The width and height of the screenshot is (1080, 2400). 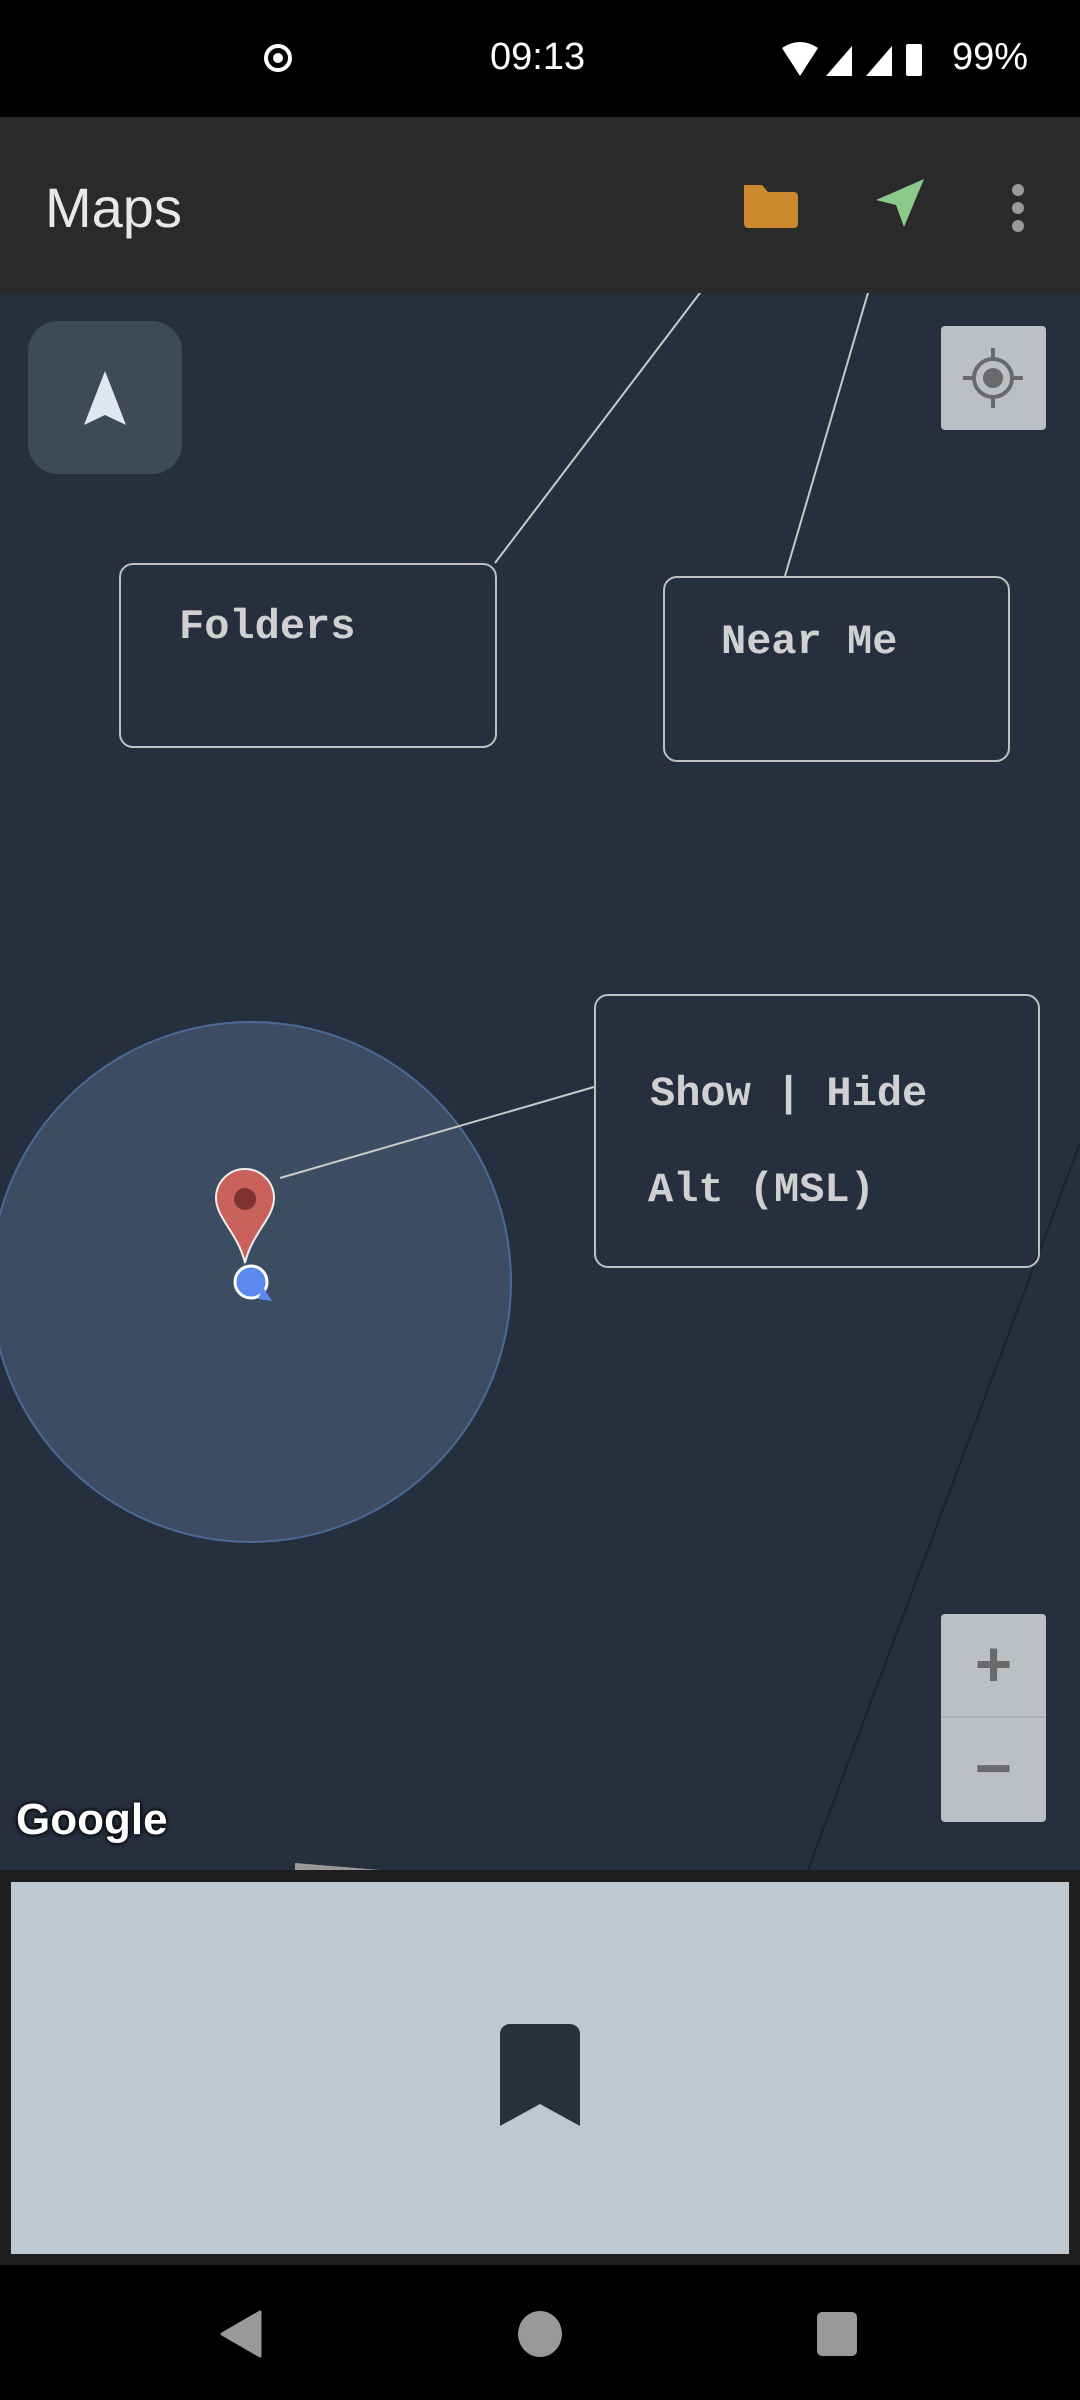 What do you see at coordinates (902, 205) in the screenshot?
I see `navigation-arrow-icon` at bounding box center [902, 205].